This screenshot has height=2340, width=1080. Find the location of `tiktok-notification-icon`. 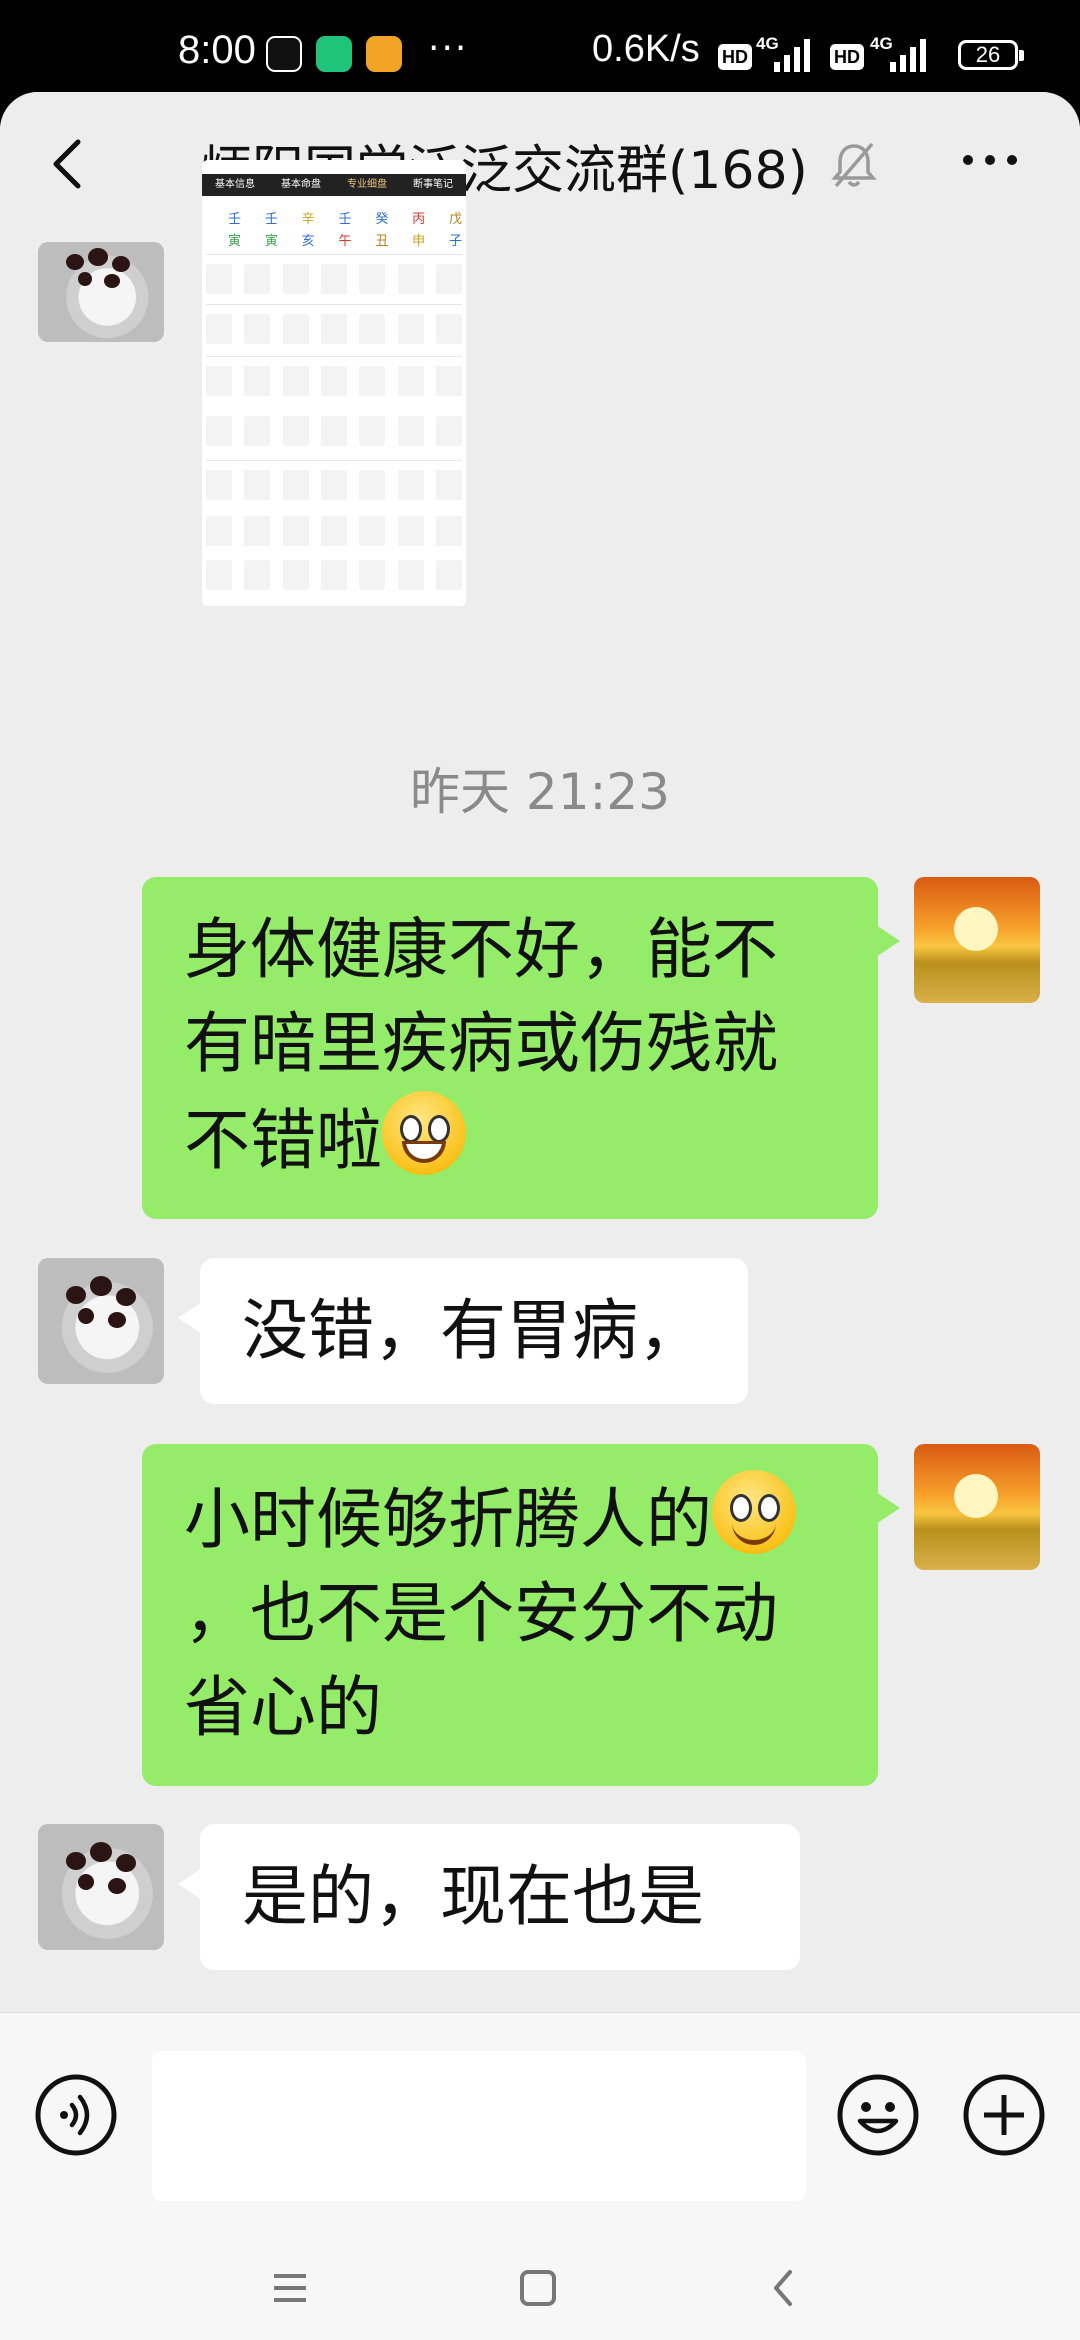

tiktok-notification-icon is located at coordinates (284, 54).